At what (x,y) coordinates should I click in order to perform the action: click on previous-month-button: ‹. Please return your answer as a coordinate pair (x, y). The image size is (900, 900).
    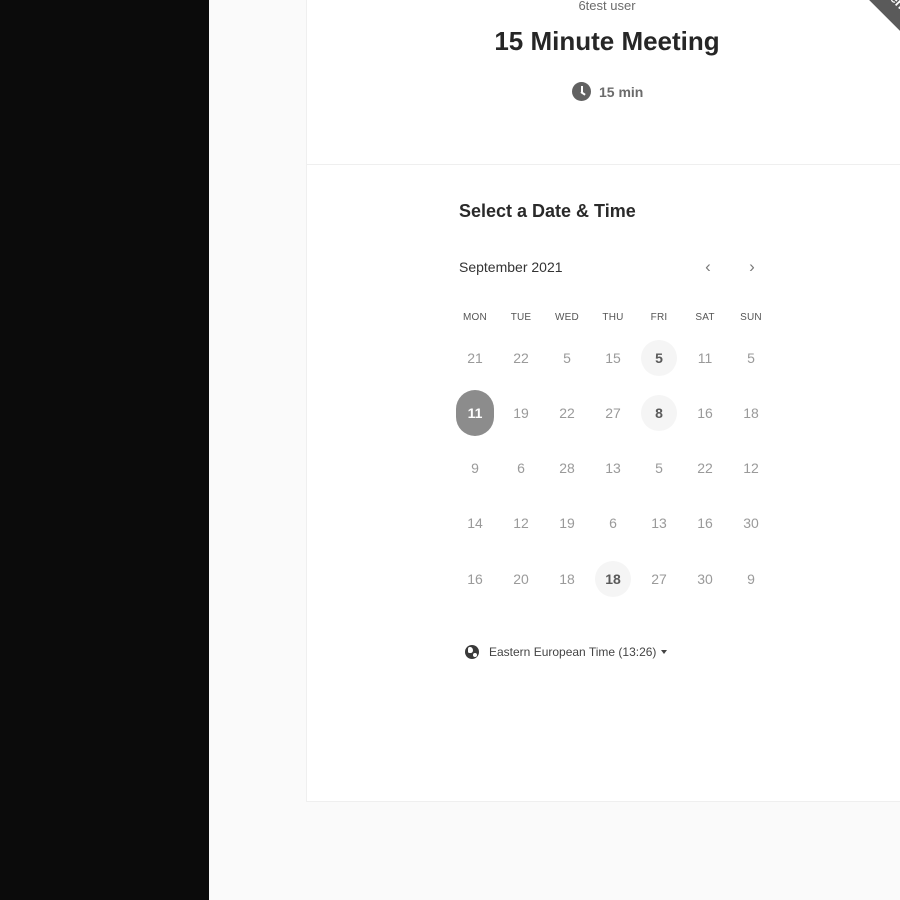
    Looking at the image, I should click on (708, 267).